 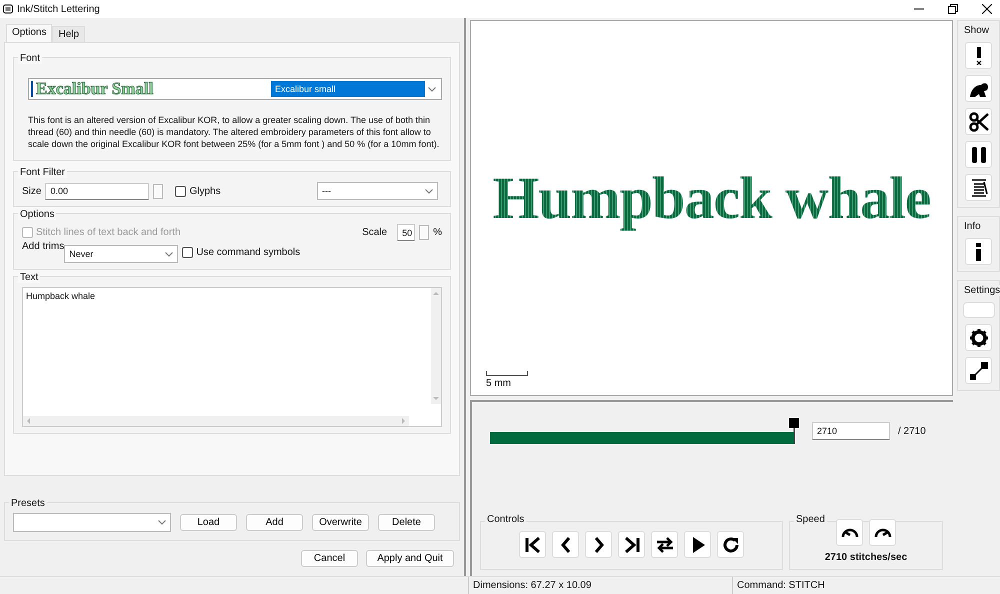 I want to click on refresh-icon, so click(x=730, y=544).